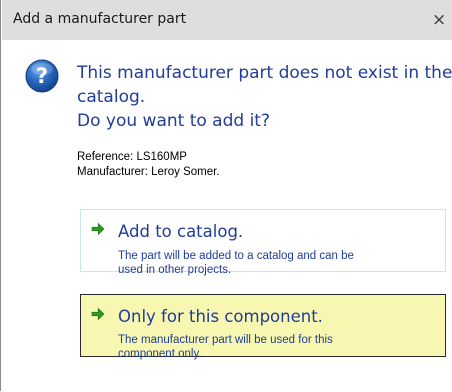 The height and width of the screenshot is (392, 452). What do you see at coordinates (173, 121) in the screenshot?
I see `instruction-line-3: Do you want to add it?` at bounding box center [173, 121].